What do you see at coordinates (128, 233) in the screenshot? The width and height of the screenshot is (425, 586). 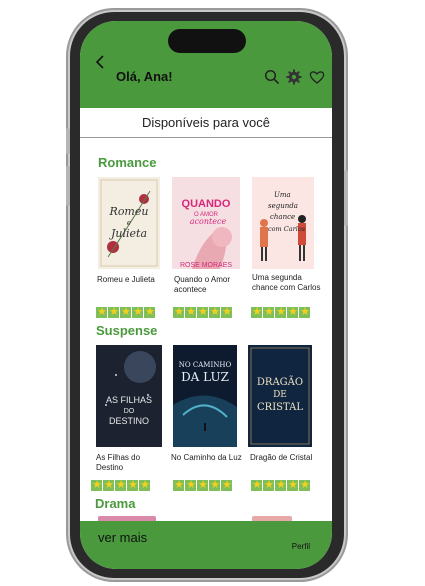 I see `cover-text: Julieta` at bounding box center [128, 233].